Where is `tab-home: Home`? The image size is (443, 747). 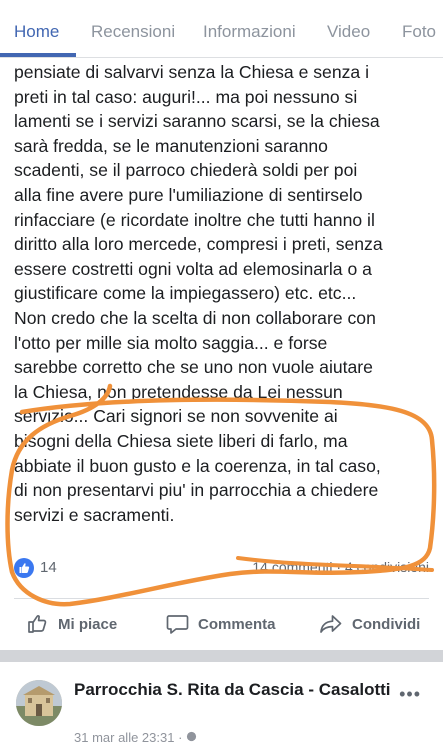 tab-home: Home is located at coordinates (36, 32).